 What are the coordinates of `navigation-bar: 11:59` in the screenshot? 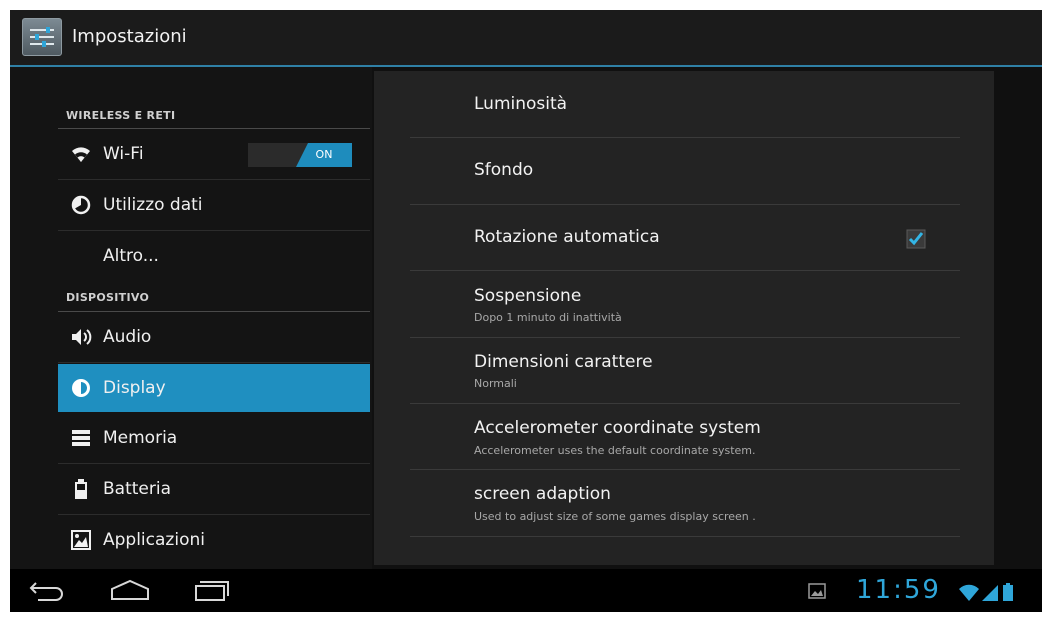 It's located at (526, 590).